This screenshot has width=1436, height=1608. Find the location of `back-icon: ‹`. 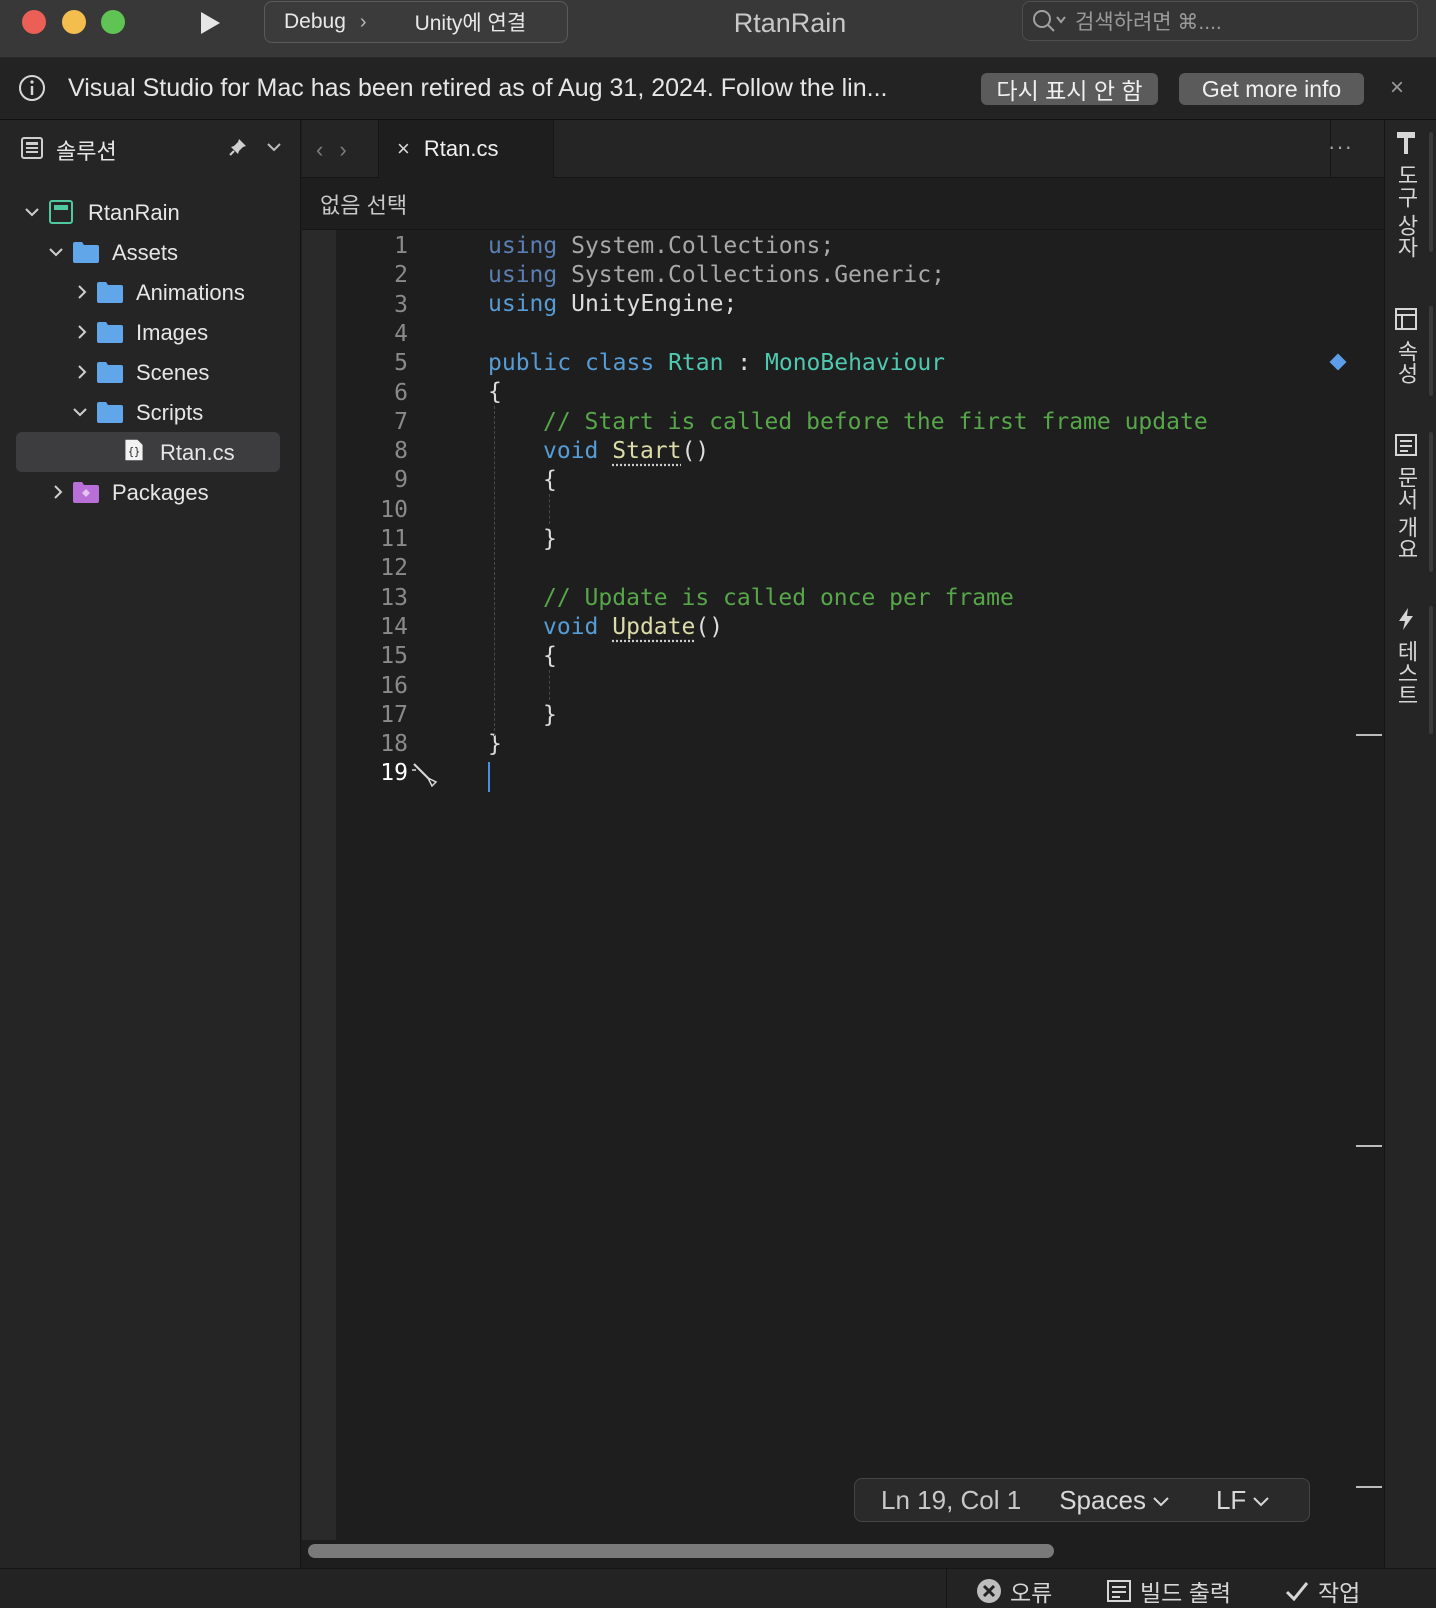

back-icon: ‹ is located at coordinates (319, 149).